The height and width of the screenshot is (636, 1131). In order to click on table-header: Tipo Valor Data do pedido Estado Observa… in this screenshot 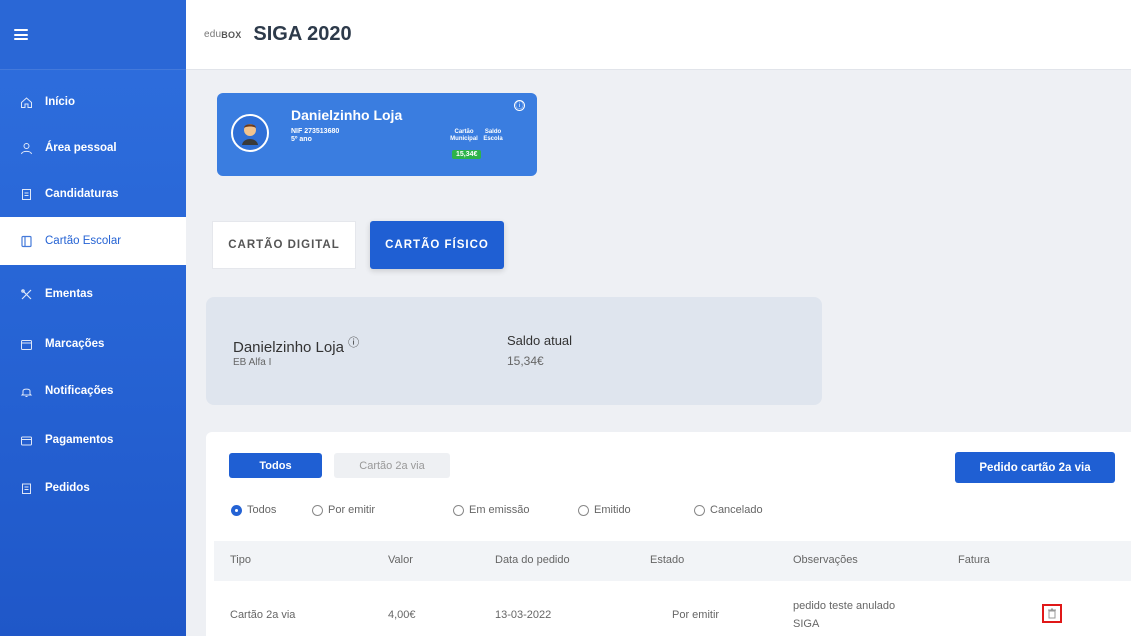, I will do `click(672, 561)`.